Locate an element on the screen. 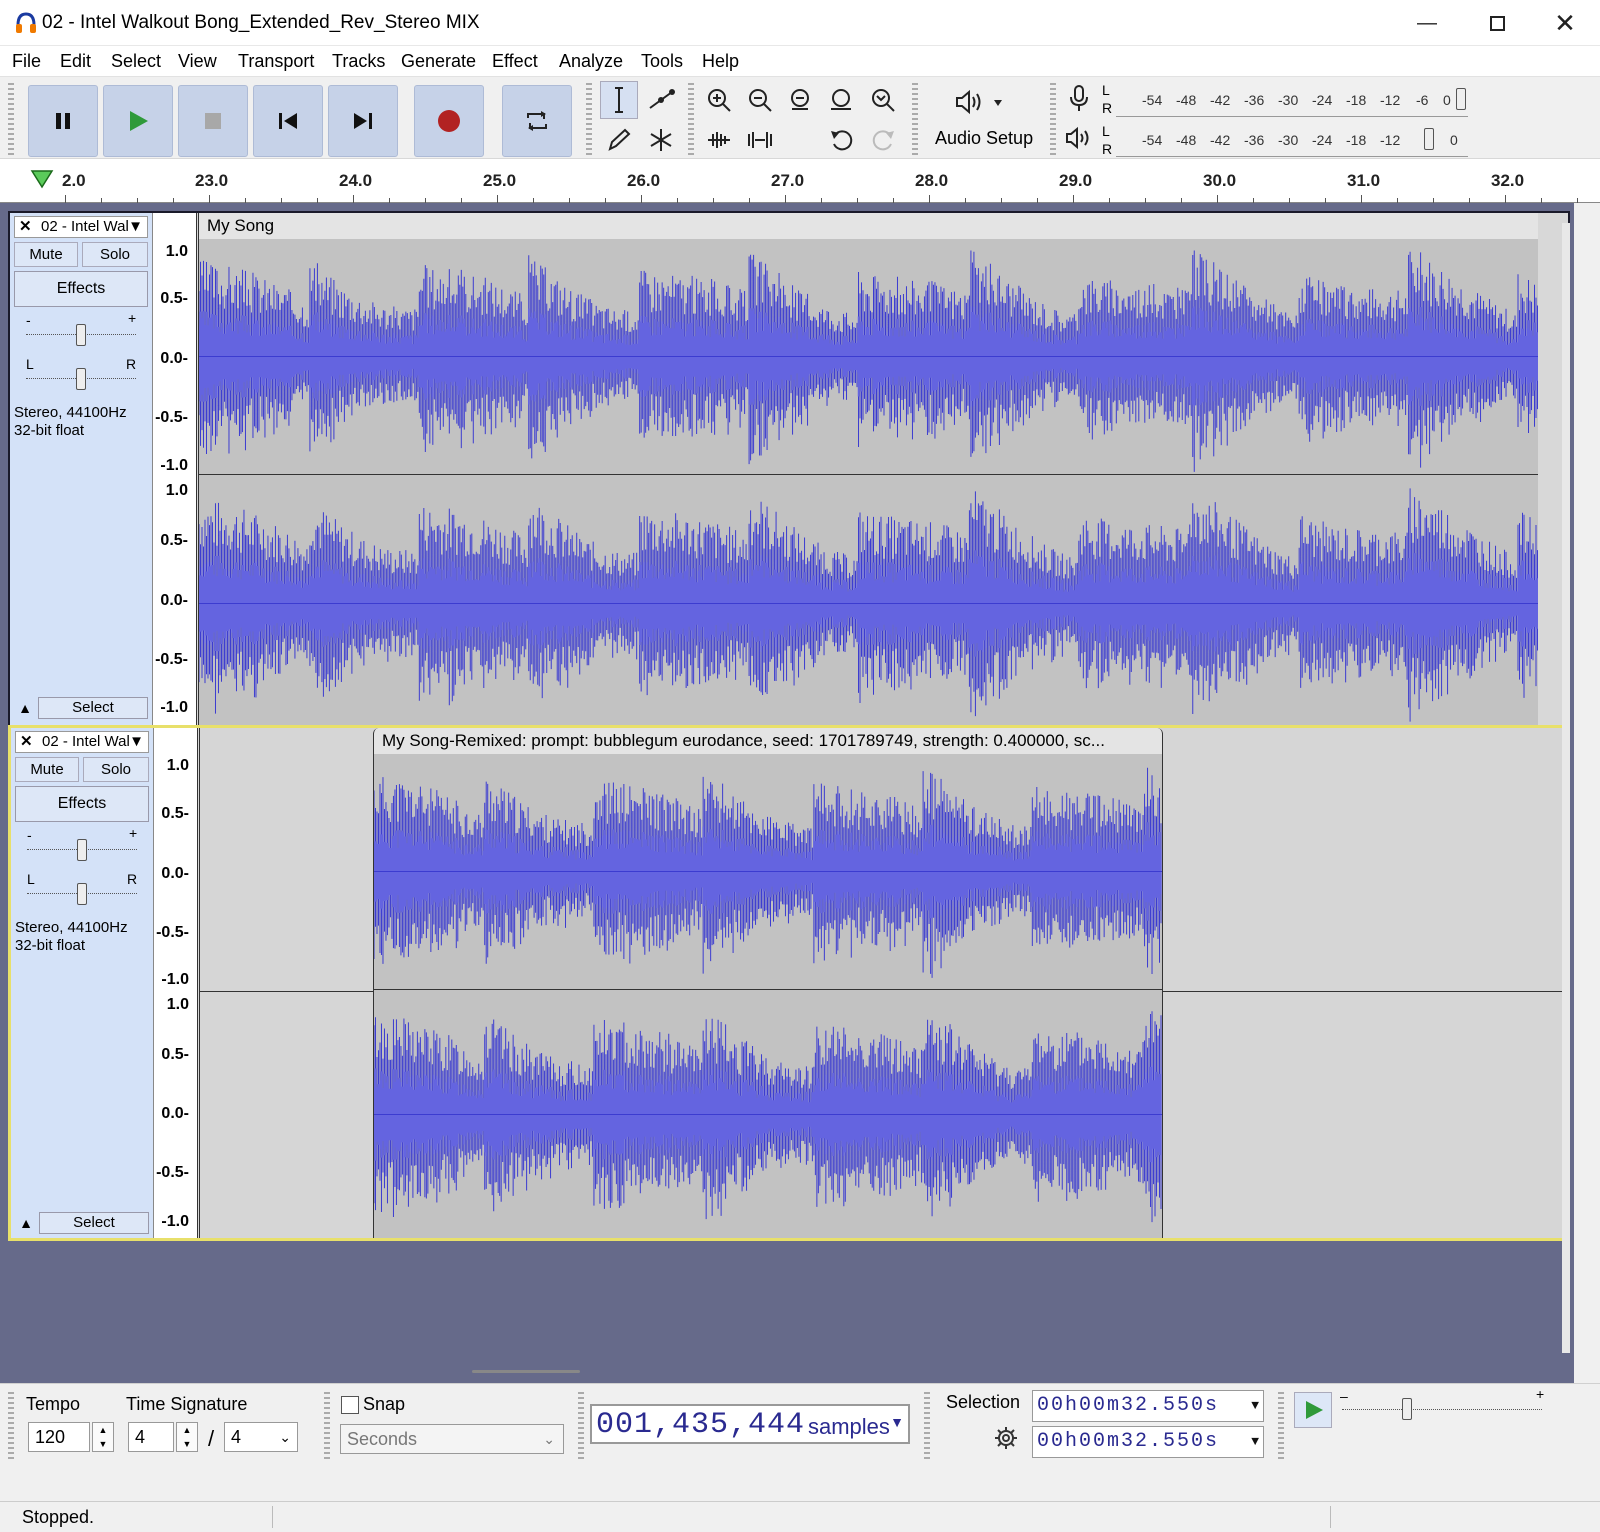 This screenshot has width=1600, height=1532. menu-view: View is located at coordinates (197, 61).